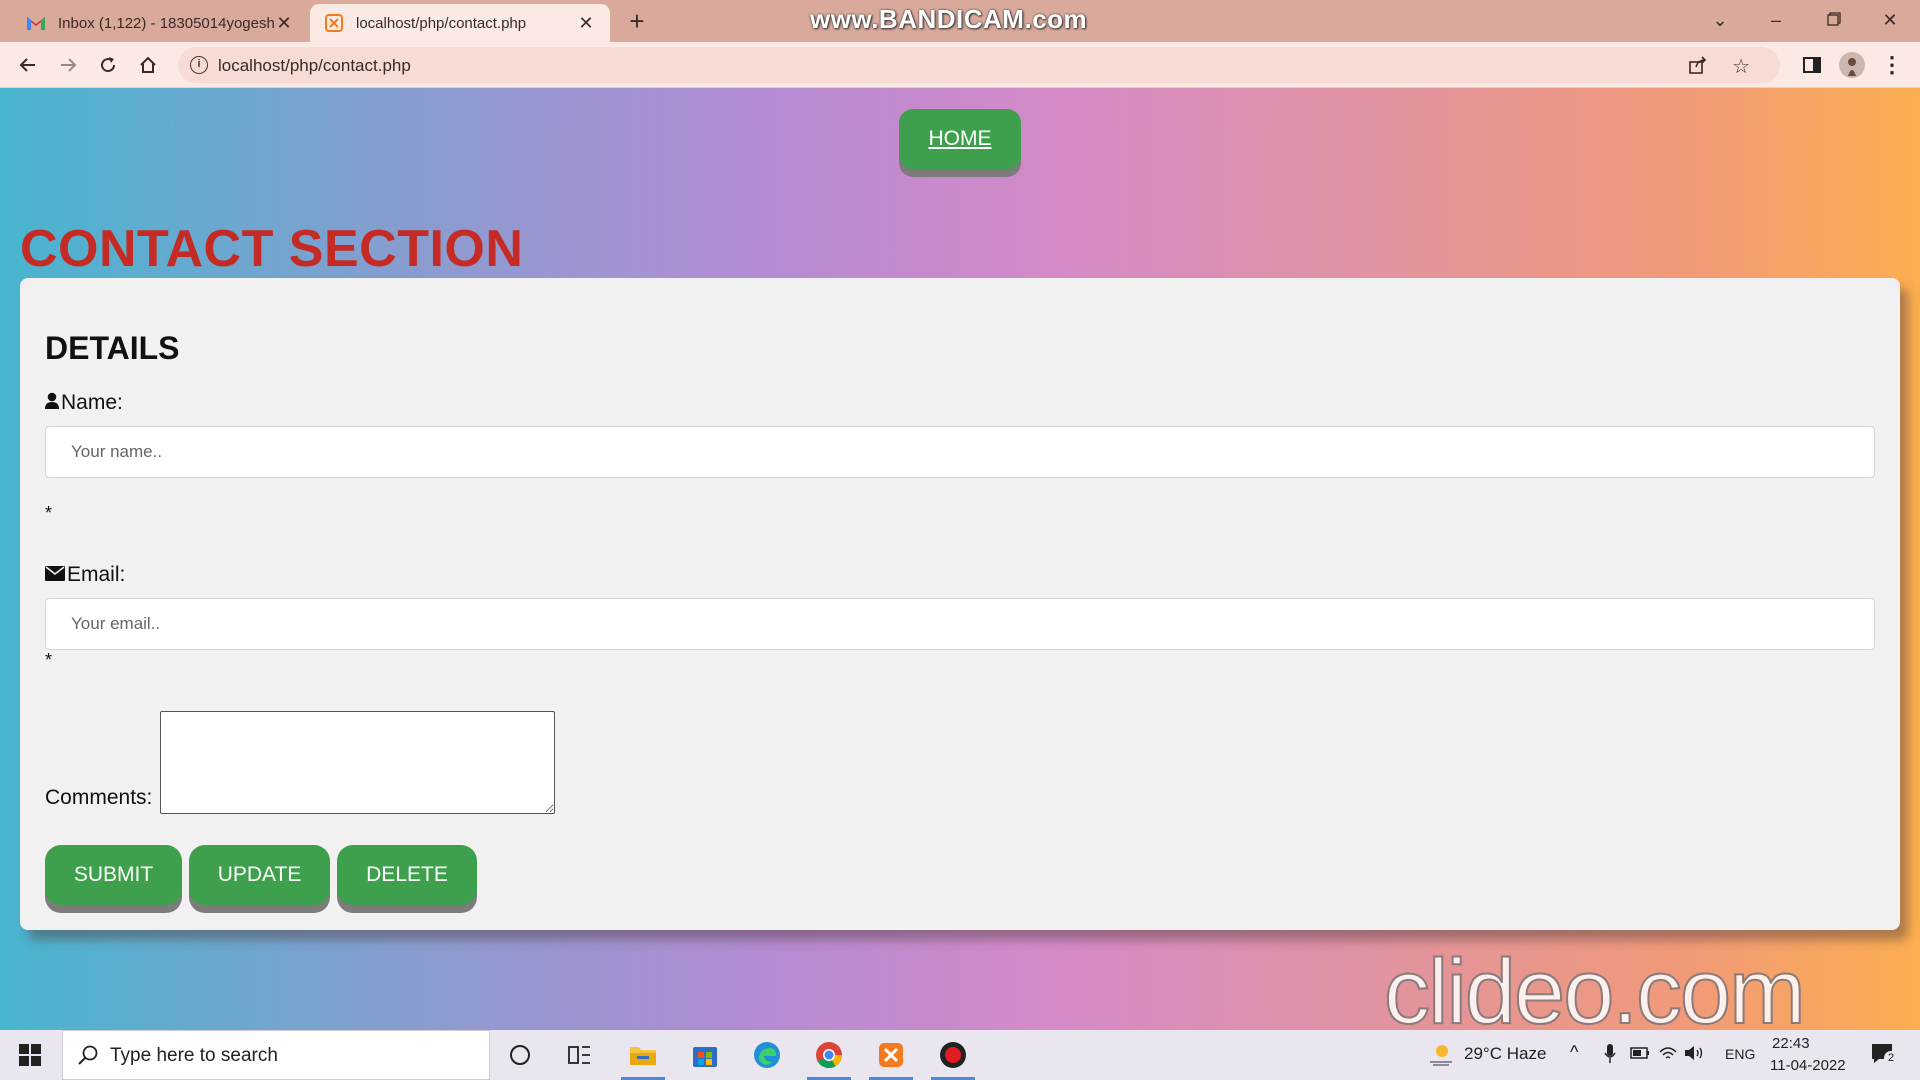  What do you see at coordinates (1441, 1056) in the screenshot?
I see `weather-icon` at bounding box center [1441, 1056].